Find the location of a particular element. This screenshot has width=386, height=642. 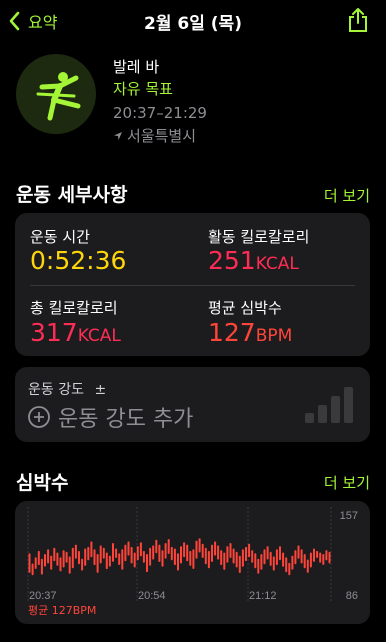

metric-divider is located at coordinates (192, 285).